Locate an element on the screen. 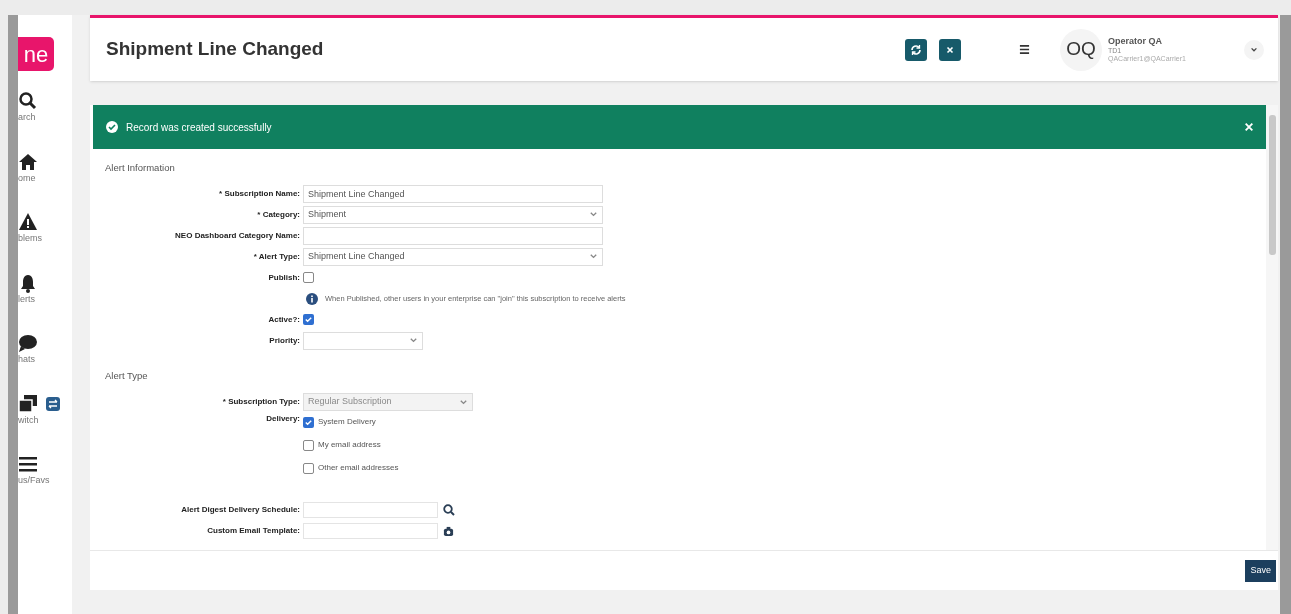 The height and width of the screenshot is (614, 1291). sidebar-label: ome is located at coordinates (27, 178).